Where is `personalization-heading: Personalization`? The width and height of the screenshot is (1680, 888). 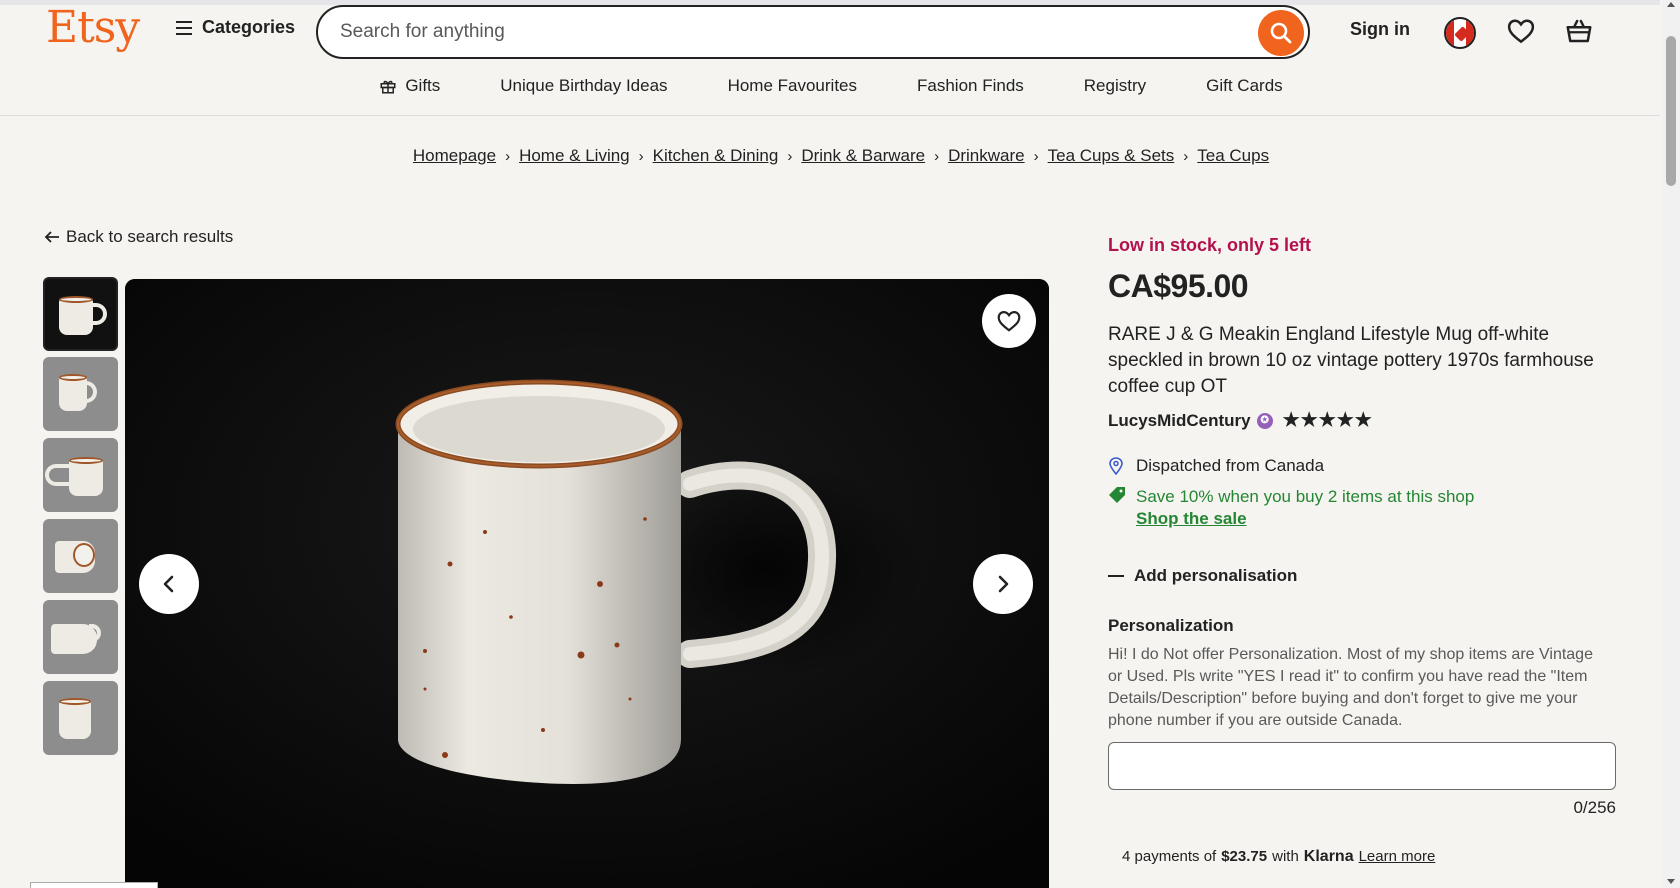
personalization-heading: Personalization is located at coordinates (1171, 625).